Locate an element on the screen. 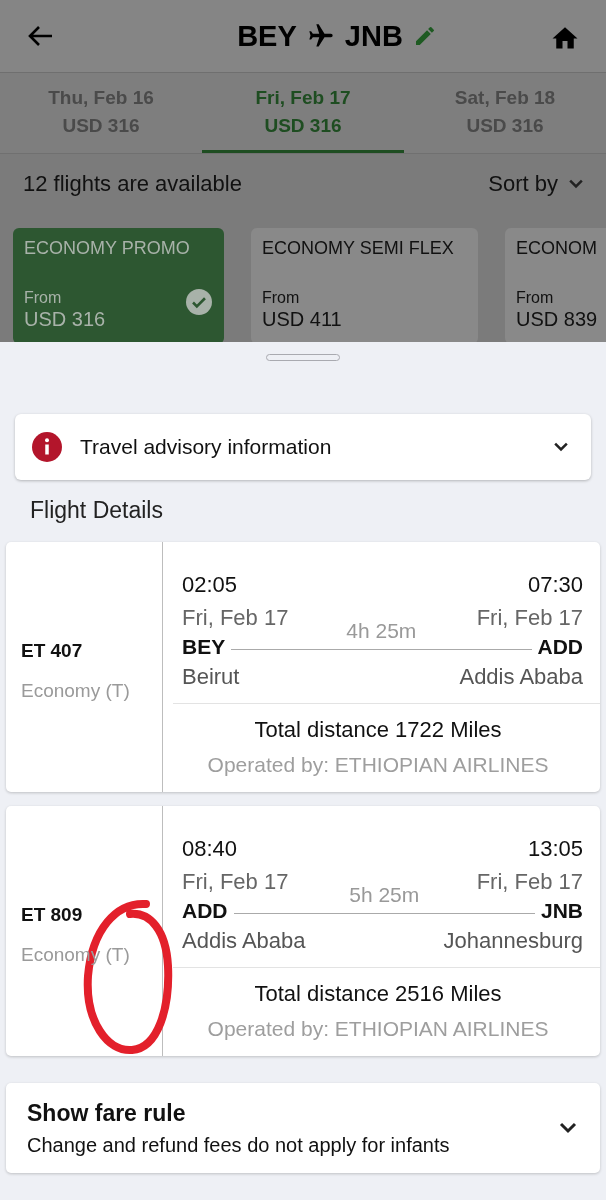  destination-city: Addis Ababa is located at coordinates (521, 677).